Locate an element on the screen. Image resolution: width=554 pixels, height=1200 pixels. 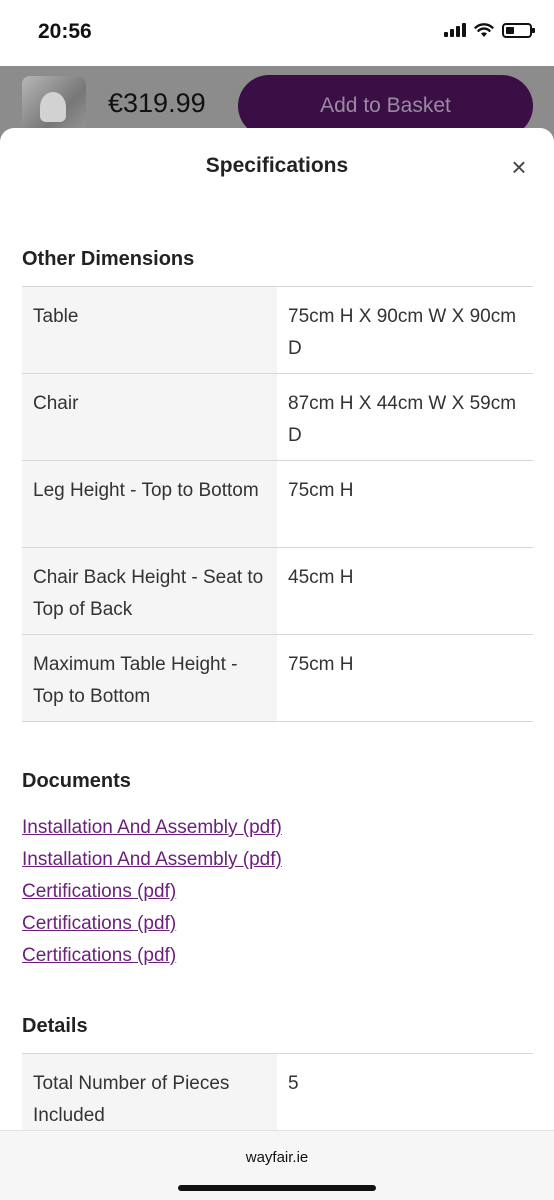
spec-label: Chair Back Height - Seat to Top of Back is located at coordinates (149, 591).